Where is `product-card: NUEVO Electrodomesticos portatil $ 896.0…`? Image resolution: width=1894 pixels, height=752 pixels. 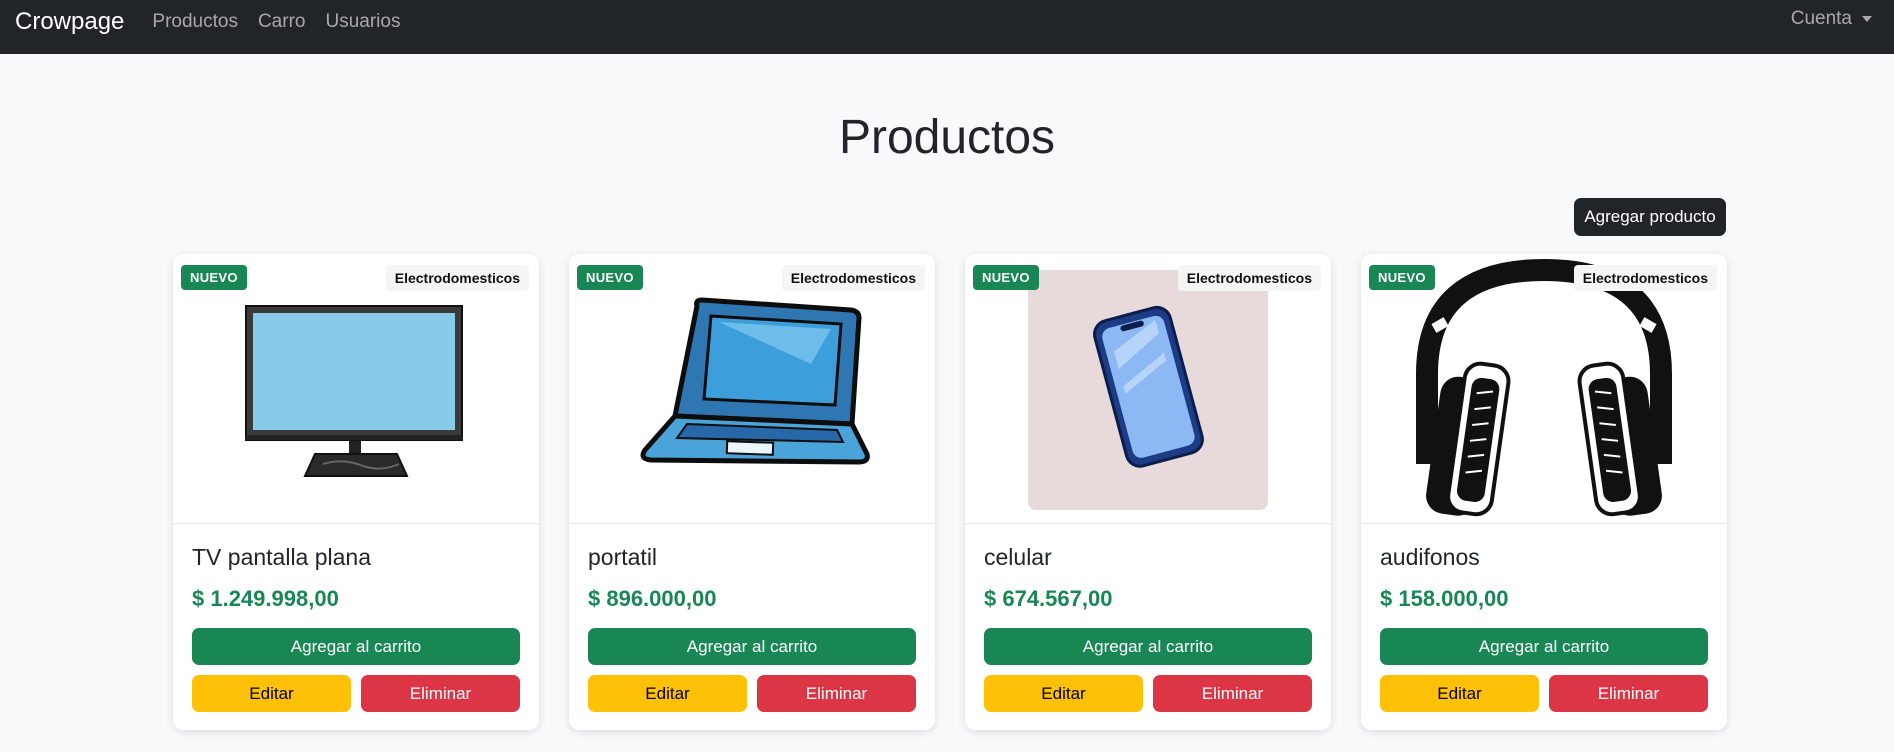
product-card: NUEVO Electrodomesticos portatil $ 896.0… is located at coordinates (752, 492).